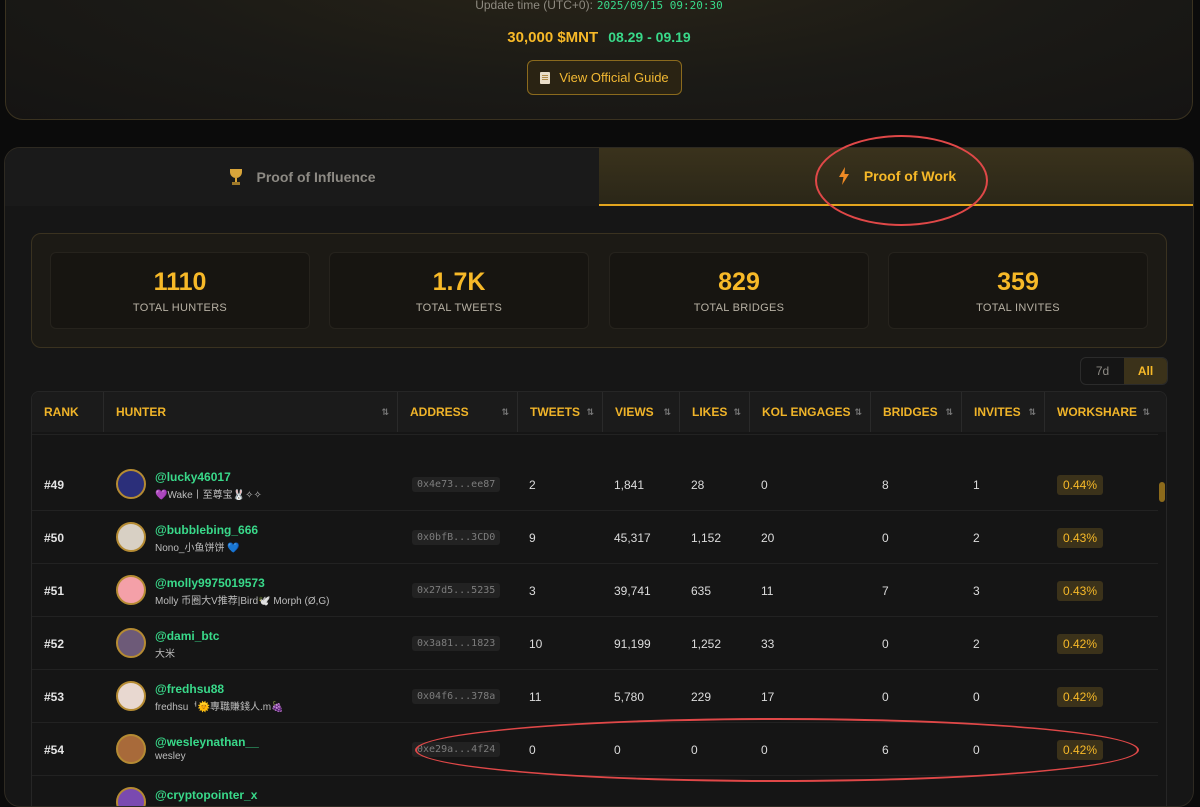 This screenshot has width=1200, height=807. I want to click on stat-label: TOTAL BRIDGES, so click(739, 308).